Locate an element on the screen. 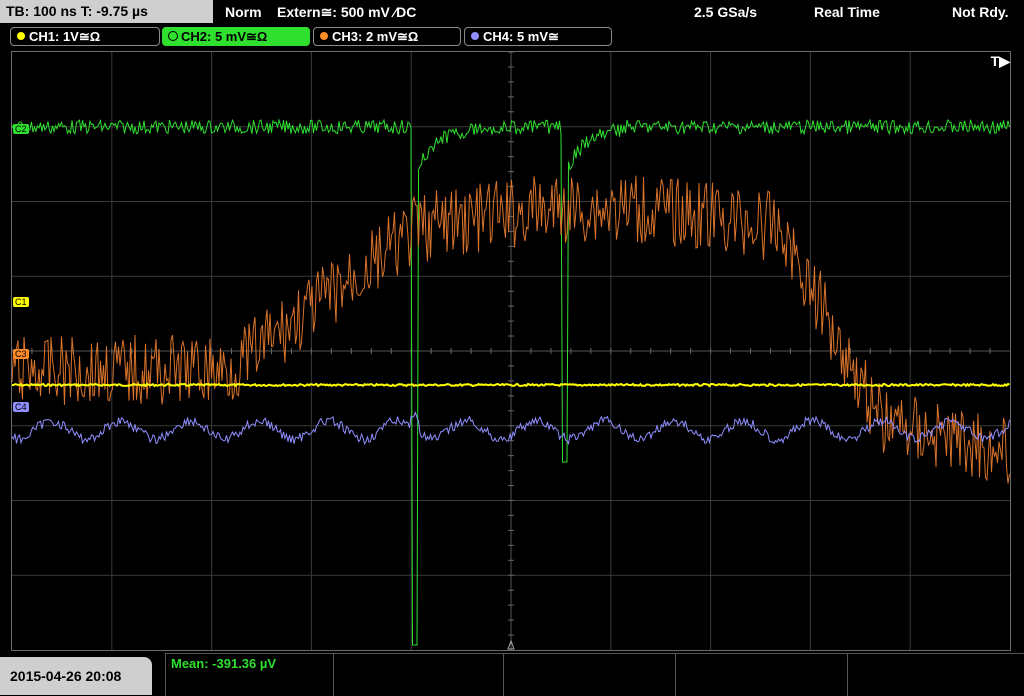 The width and height of the screenshot is (1024, 696). channel-2-offset-marker: C2 is located at coordinates (21, 129).